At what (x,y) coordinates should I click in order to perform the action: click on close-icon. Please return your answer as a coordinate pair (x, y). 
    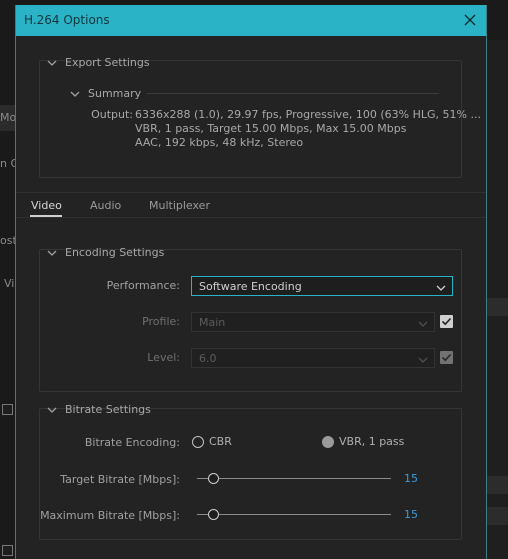
    Looking at the image, I should click on (470, 20).